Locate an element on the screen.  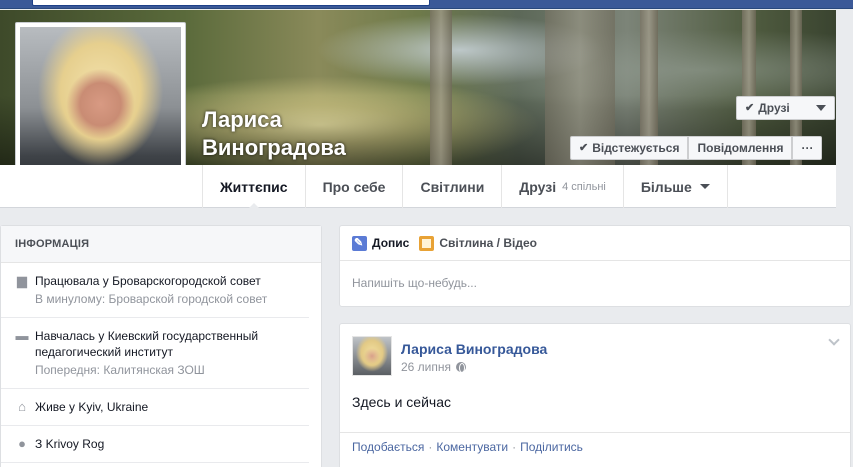
more-options-icon: ··· is located at coordinates (807, 148).